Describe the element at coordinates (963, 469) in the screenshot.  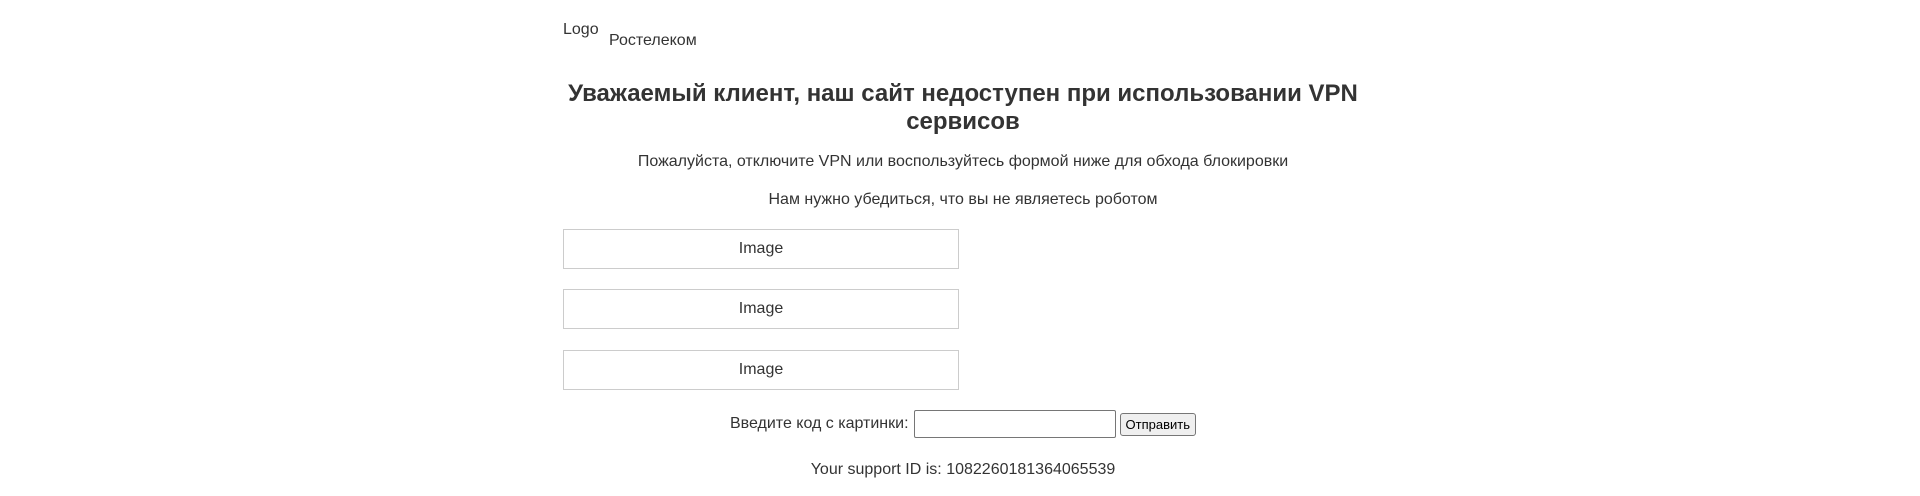
I see `support-id-text: Your support ID is: 1082260181364065539` at that location.